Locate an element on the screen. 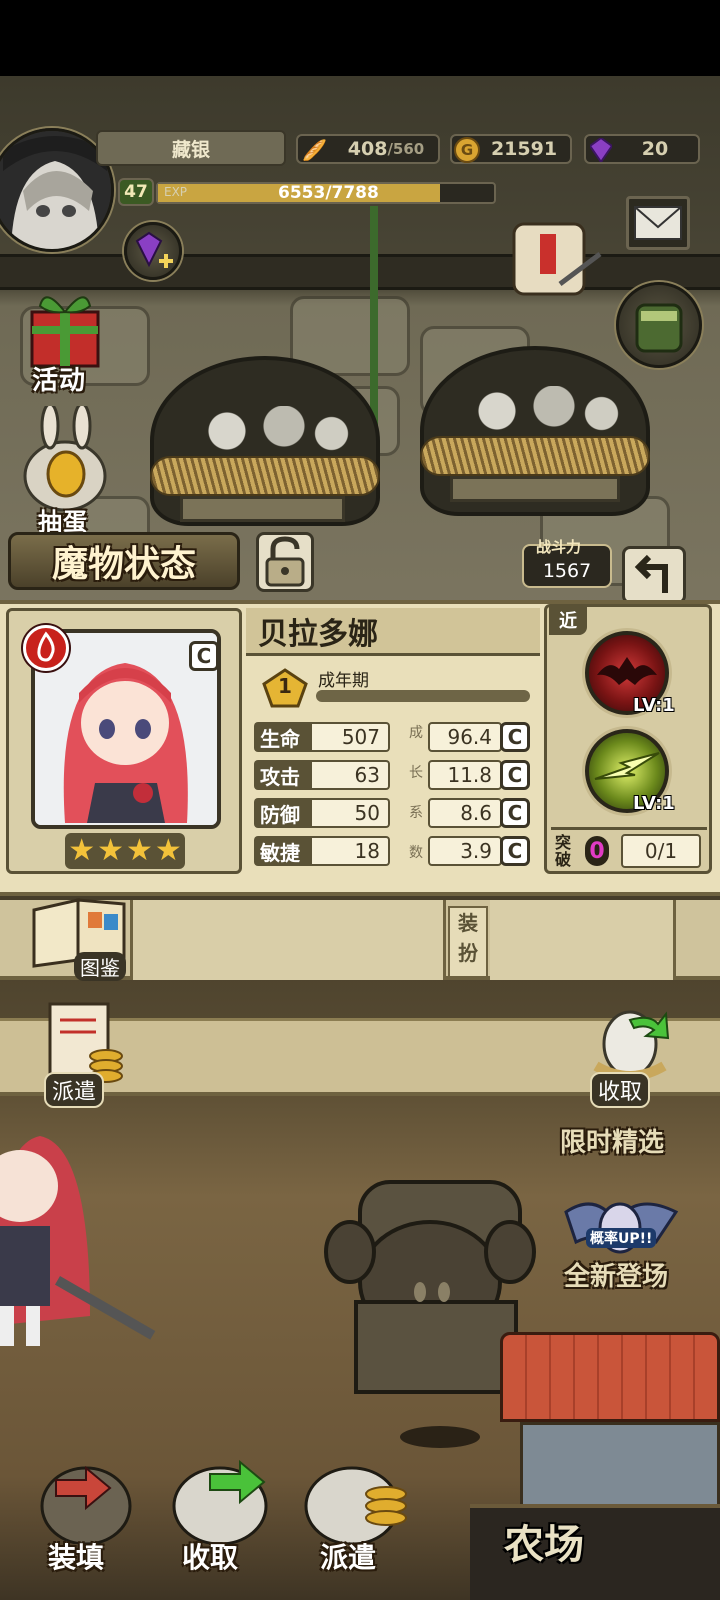  growth-value: 96.4 is located at coordinates (465, 737).